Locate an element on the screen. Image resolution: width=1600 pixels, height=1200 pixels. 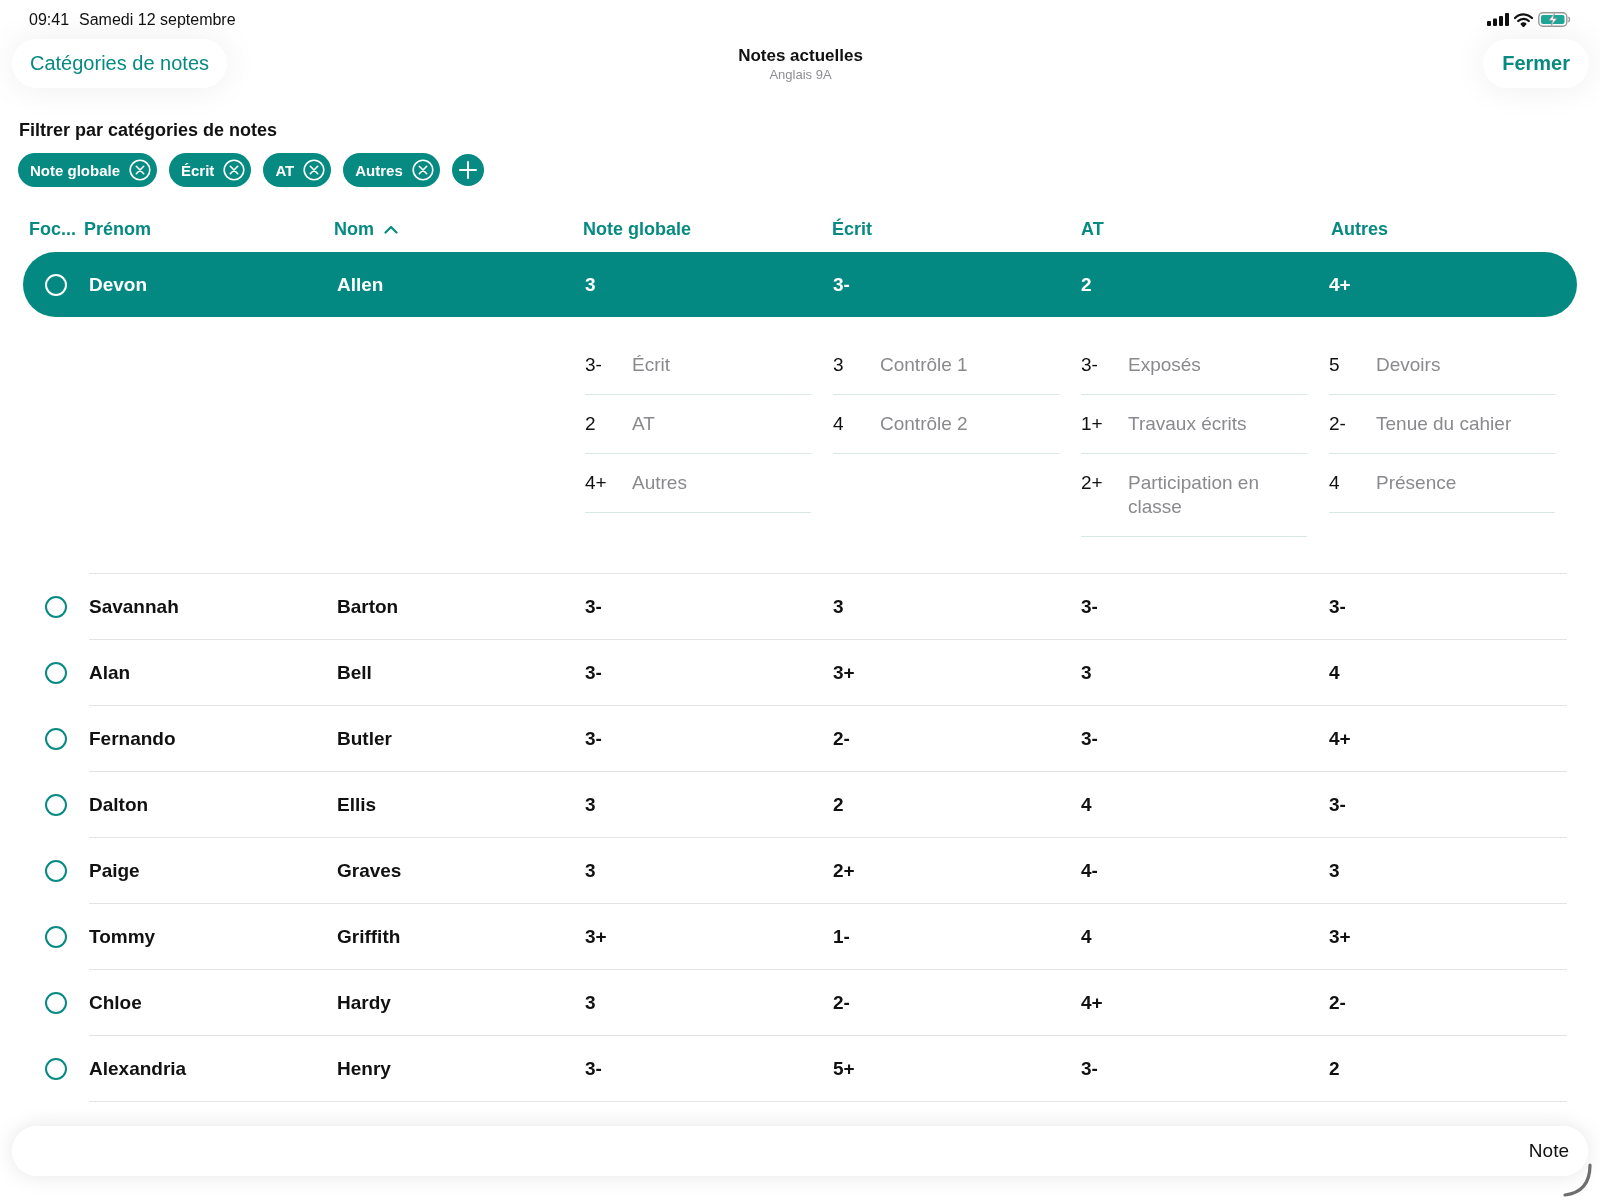
detail-grade: 5 is located at coordinates (1334, 365).